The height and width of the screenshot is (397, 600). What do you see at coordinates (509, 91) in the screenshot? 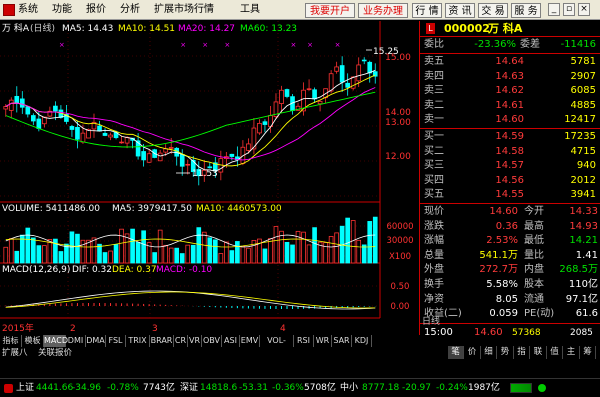
I see `sell-price: 14.62` at bounding box center [509, 91].